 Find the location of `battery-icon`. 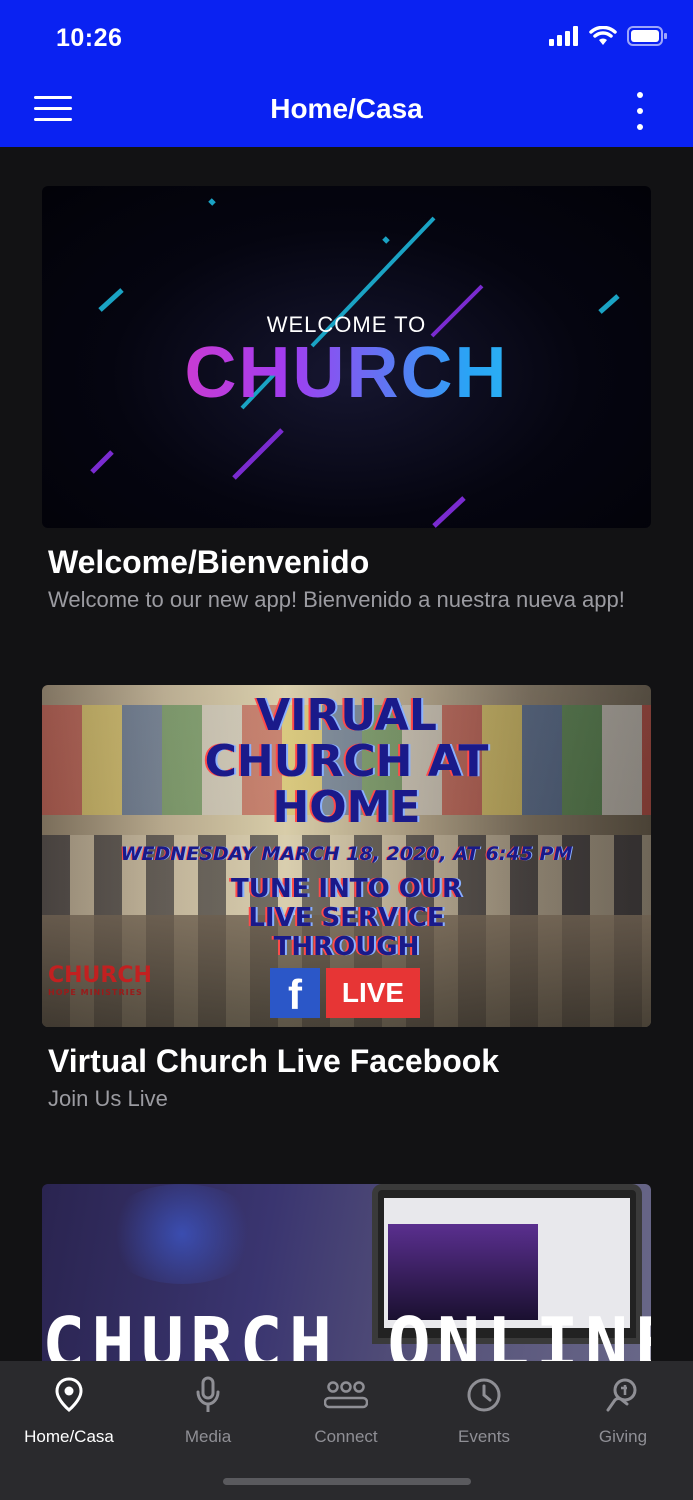

battery-icon is located at coordinates (647, 36).